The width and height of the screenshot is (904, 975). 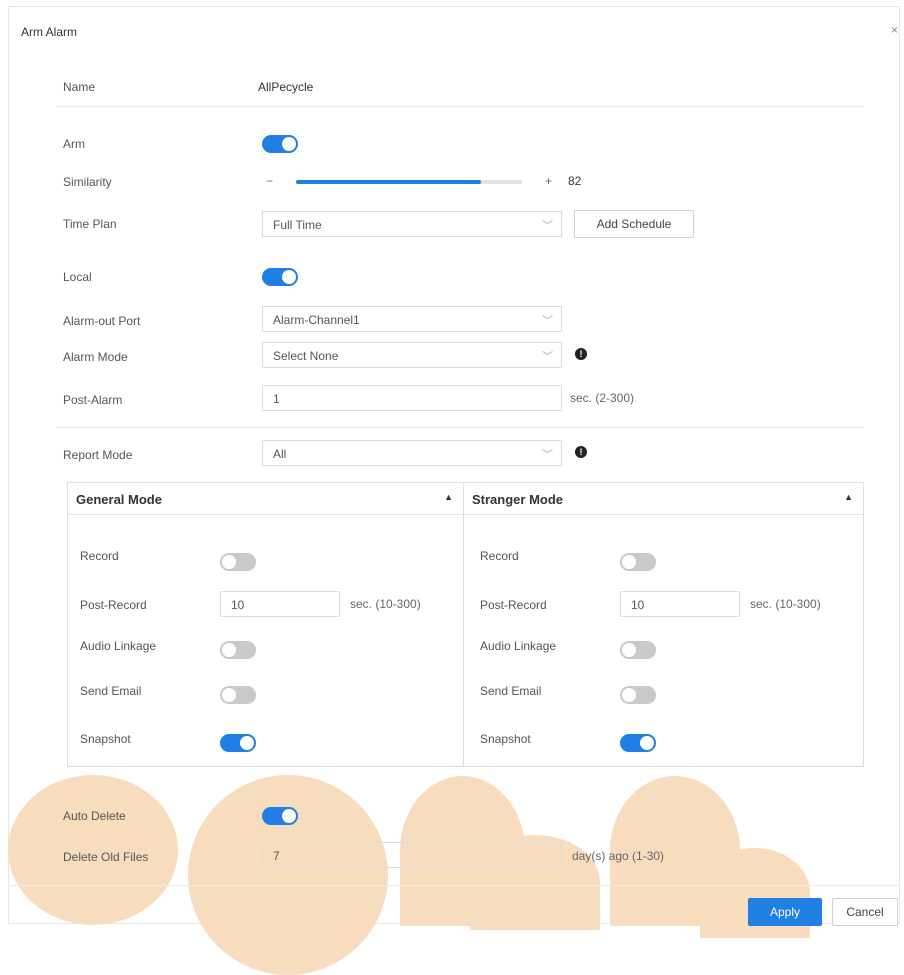 I want to click on post-alarm-unit: sec. (2-300), so click(x=602, y=398).